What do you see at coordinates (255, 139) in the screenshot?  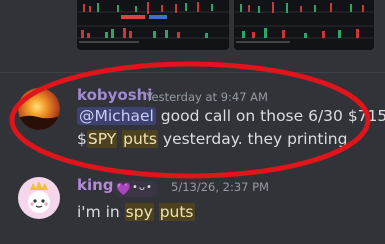 I see `message-text: yesterday. they printing.` at bounding box center [255, 139].